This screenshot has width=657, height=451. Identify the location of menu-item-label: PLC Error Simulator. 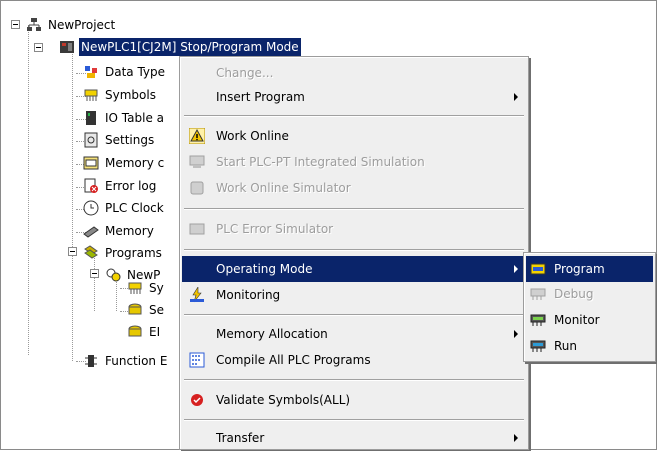
(275, 229).